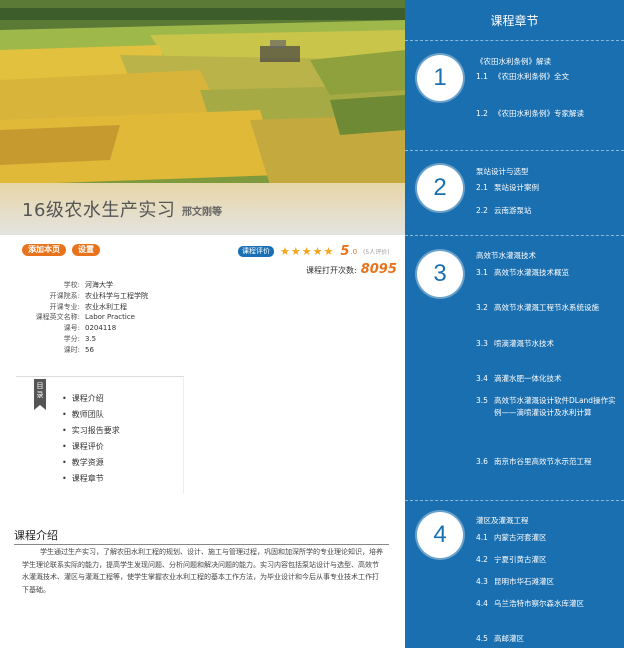  I want to click on chapter-section: 4.4 乌兰浩特市察尔森水库灌区, so click(546, 604).